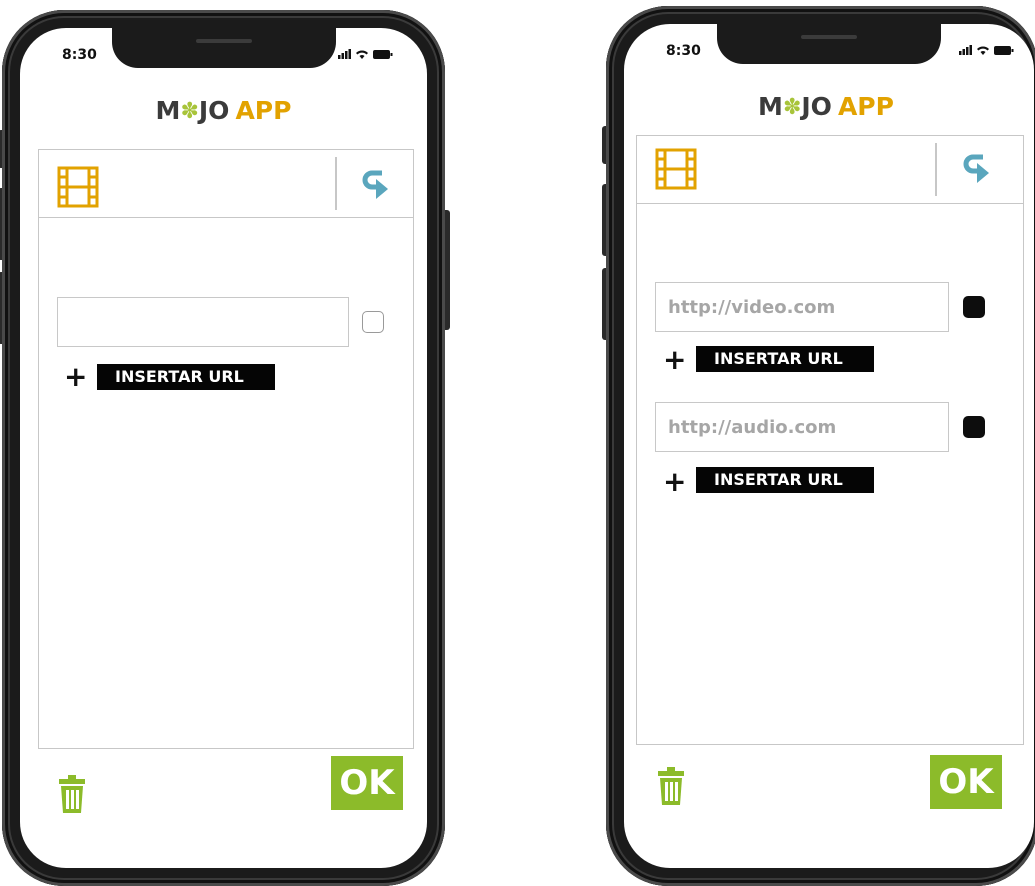  What do you see at coordinates (802, 307) in the screenshot?
I see `url-input-video: http://video.com` at bounding box center [802, 307].